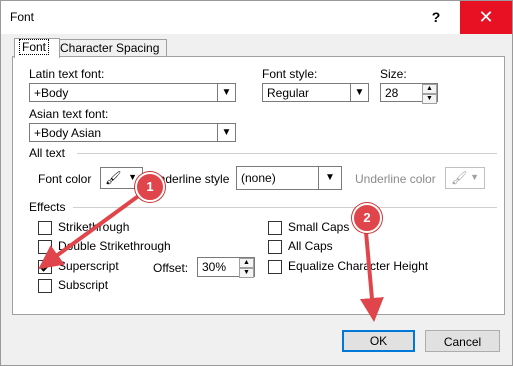 The height and width of the screenshot is (366, 513). I want to click on all-text-section: All text, so click(47, 153).